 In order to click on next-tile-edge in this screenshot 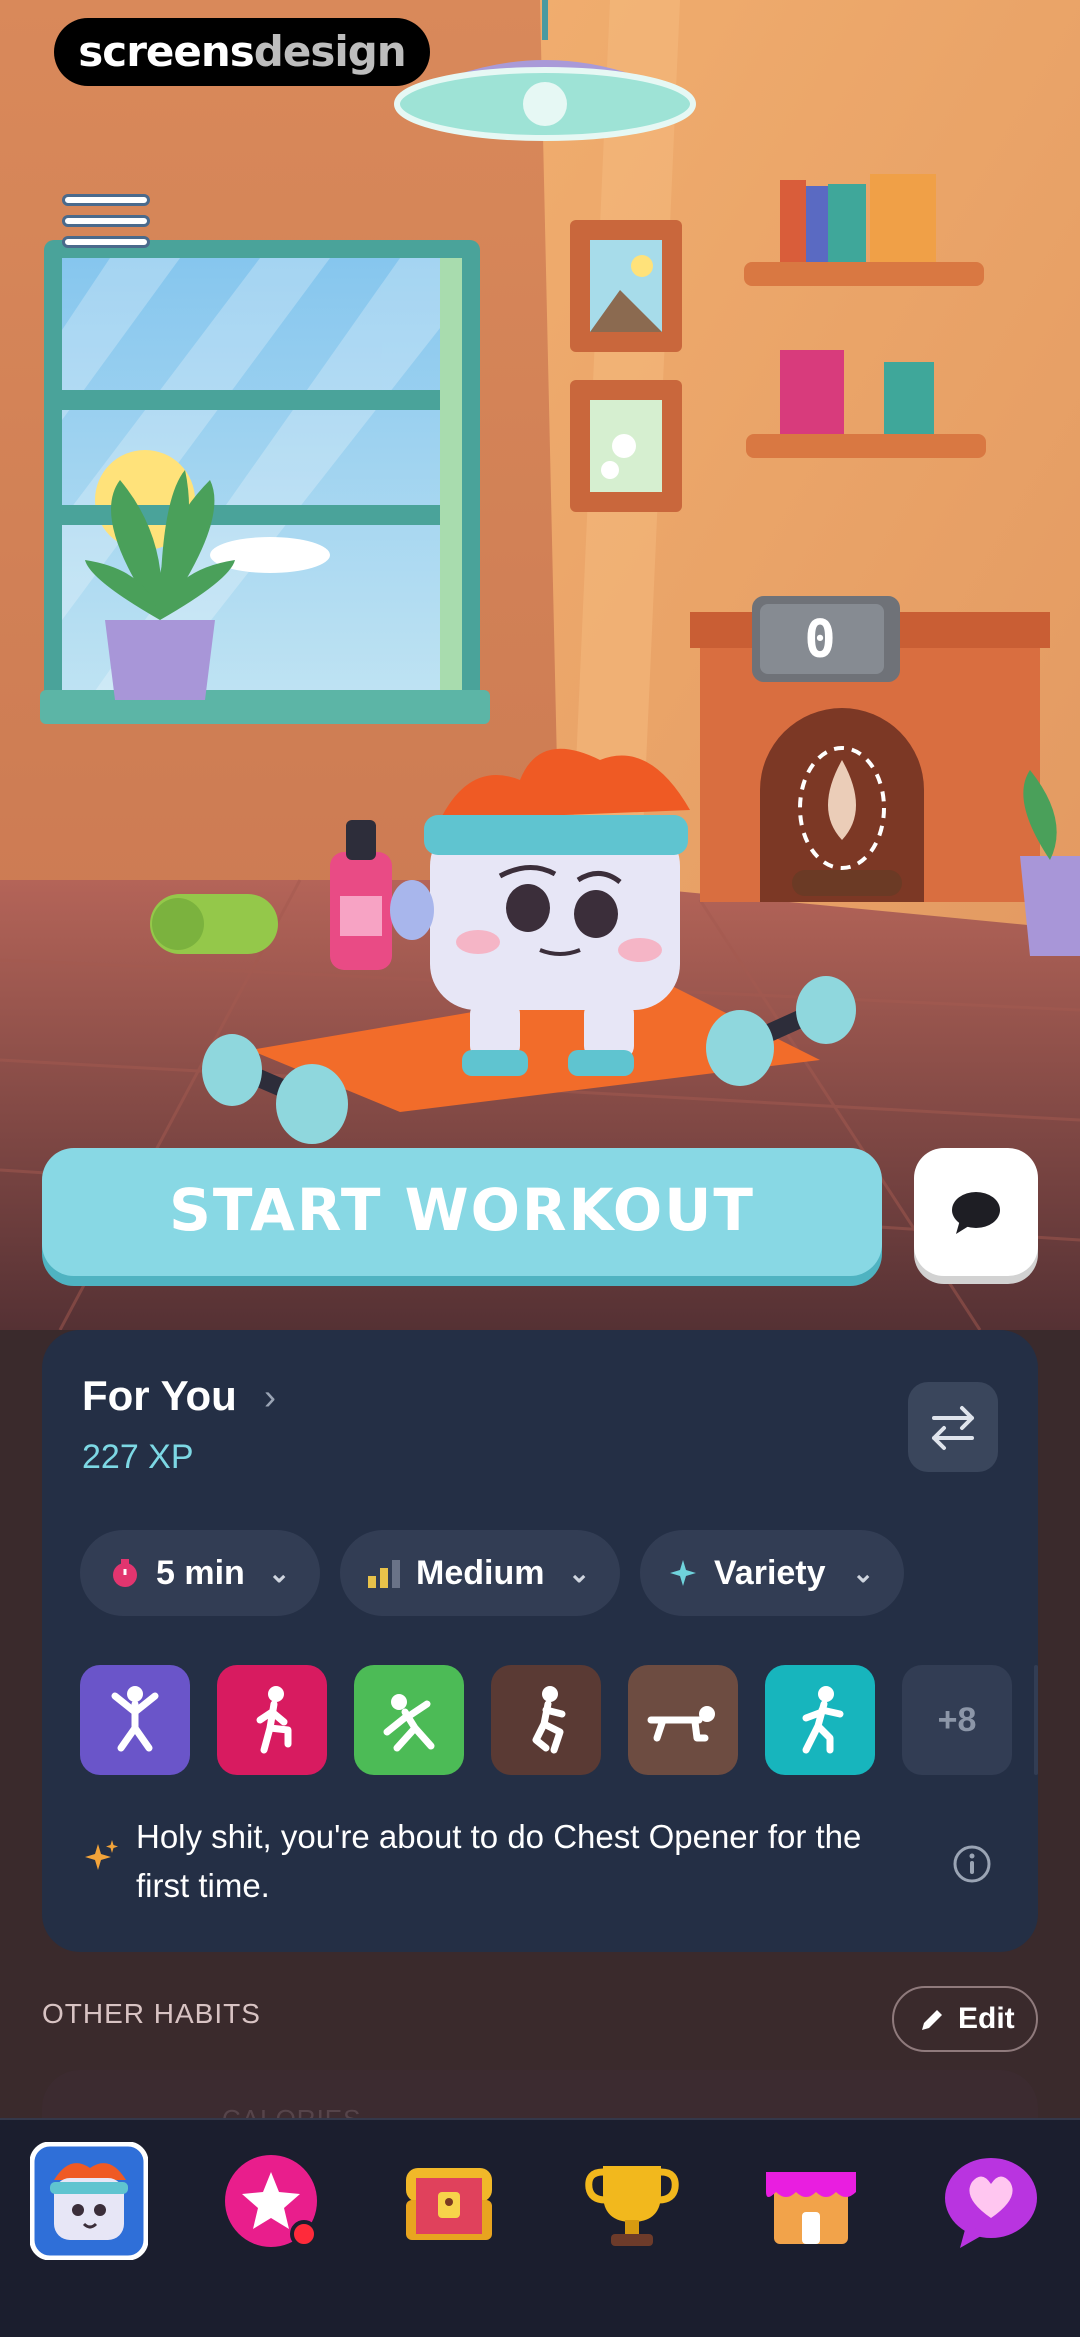, I will do `click(1036, 1720)`.